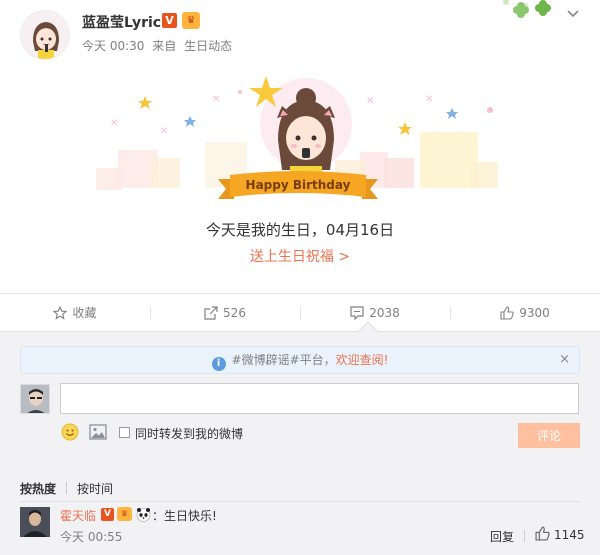  What do you see at coordinates (218, 364) in the screenshot?
I see `info-icon: i` at bounding box center [218, 364].